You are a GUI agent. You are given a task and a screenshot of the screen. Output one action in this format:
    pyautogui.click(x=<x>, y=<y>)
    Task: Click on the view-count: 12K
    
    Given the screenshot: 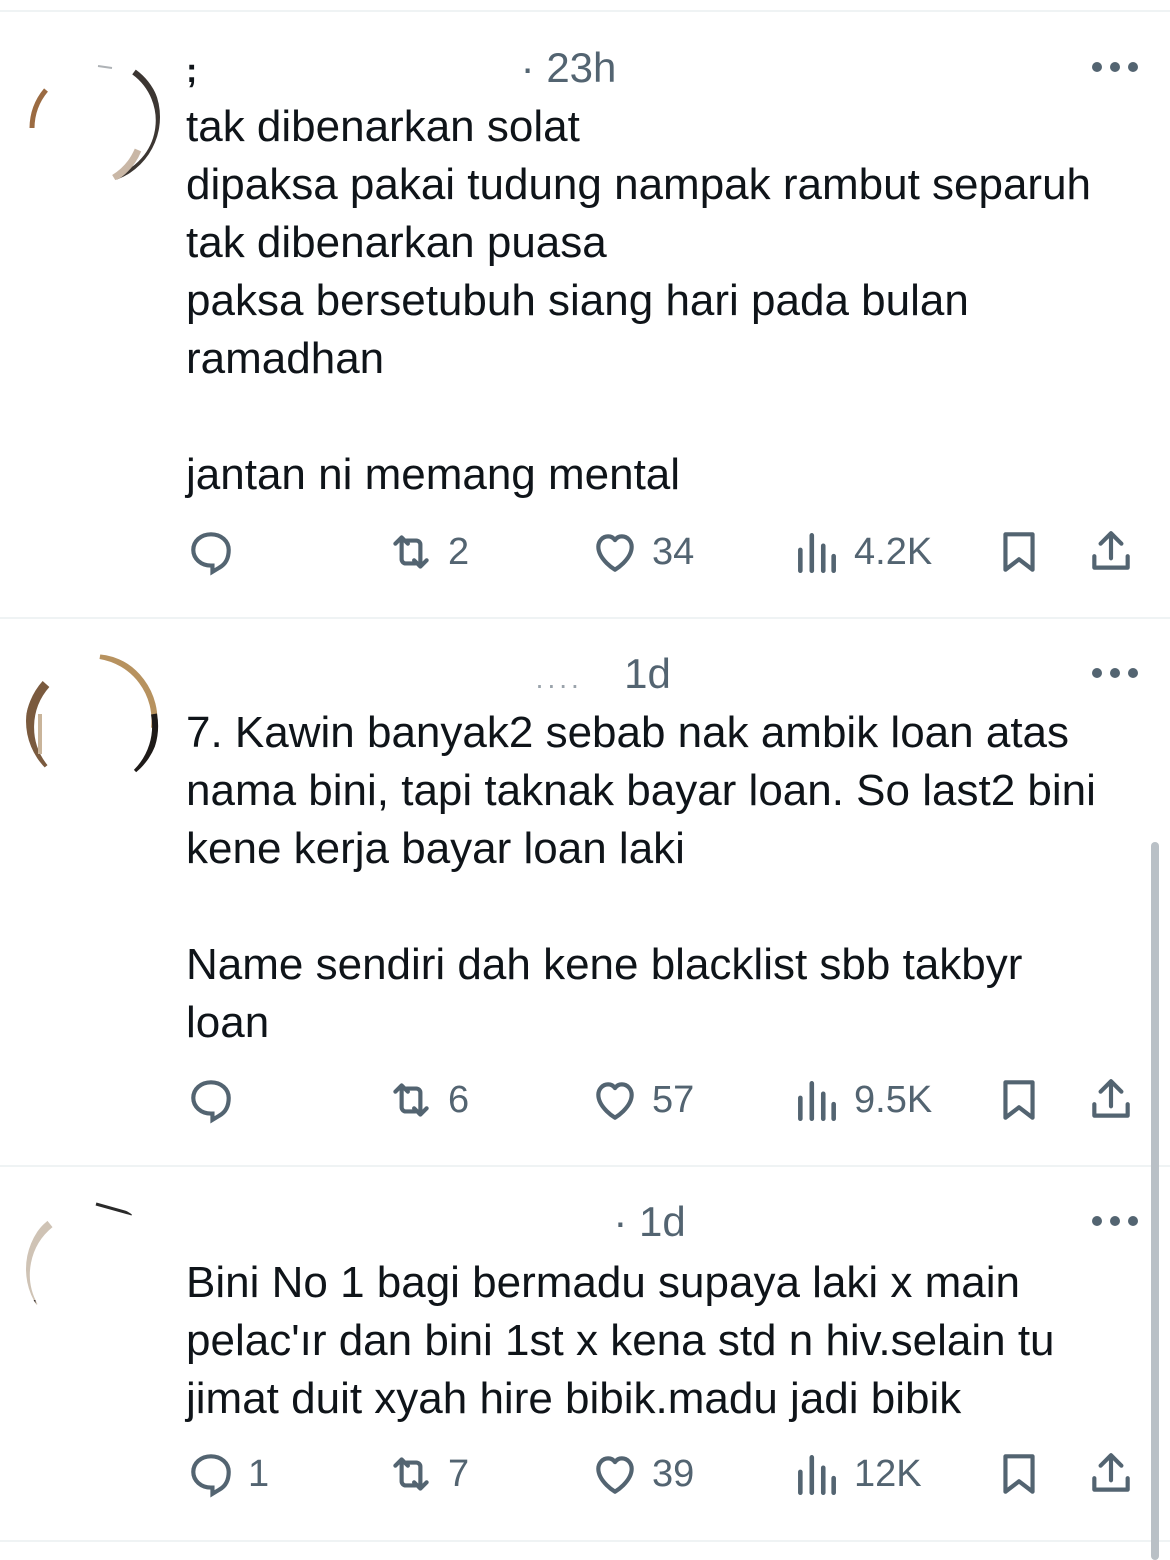 What is the action you would take?
    pyautogui.click(x=888, y=1474)
    